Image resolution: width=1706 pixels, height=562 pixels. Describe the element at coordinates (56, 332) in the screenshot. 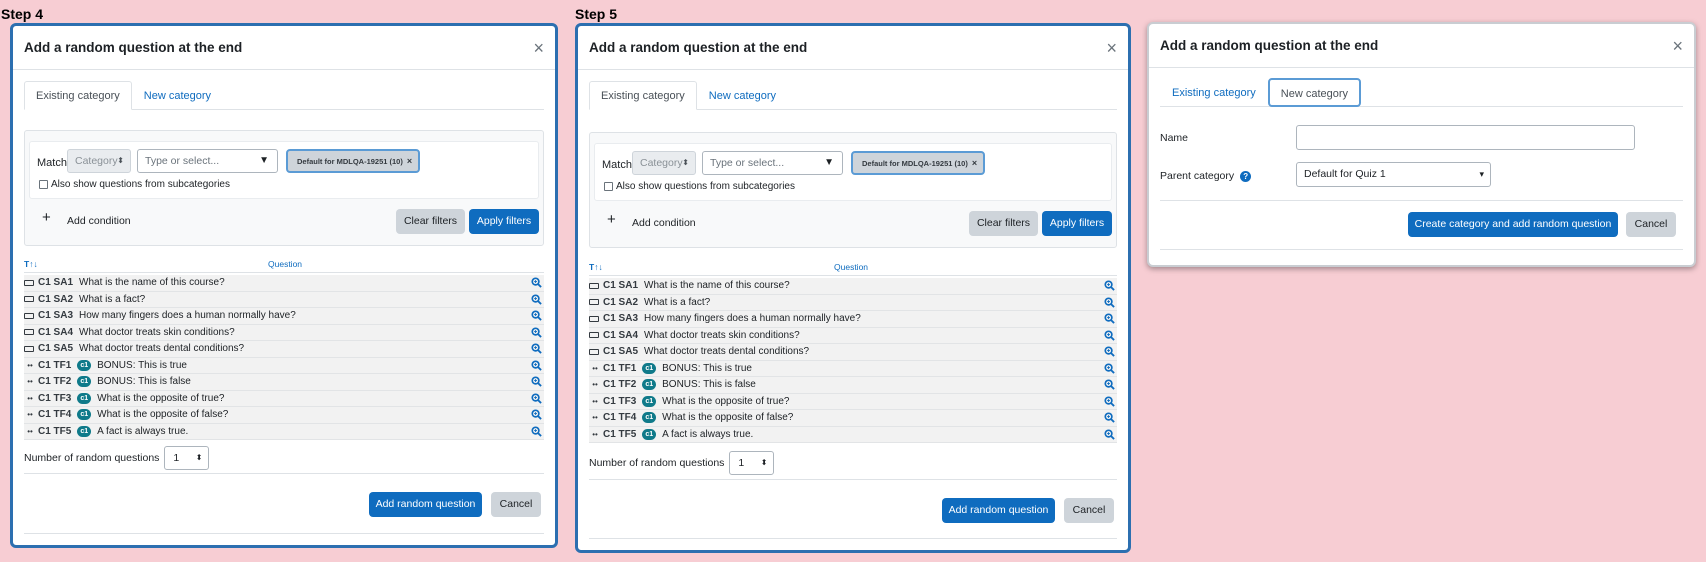

I see `question-name: C1 SA4` at that location.